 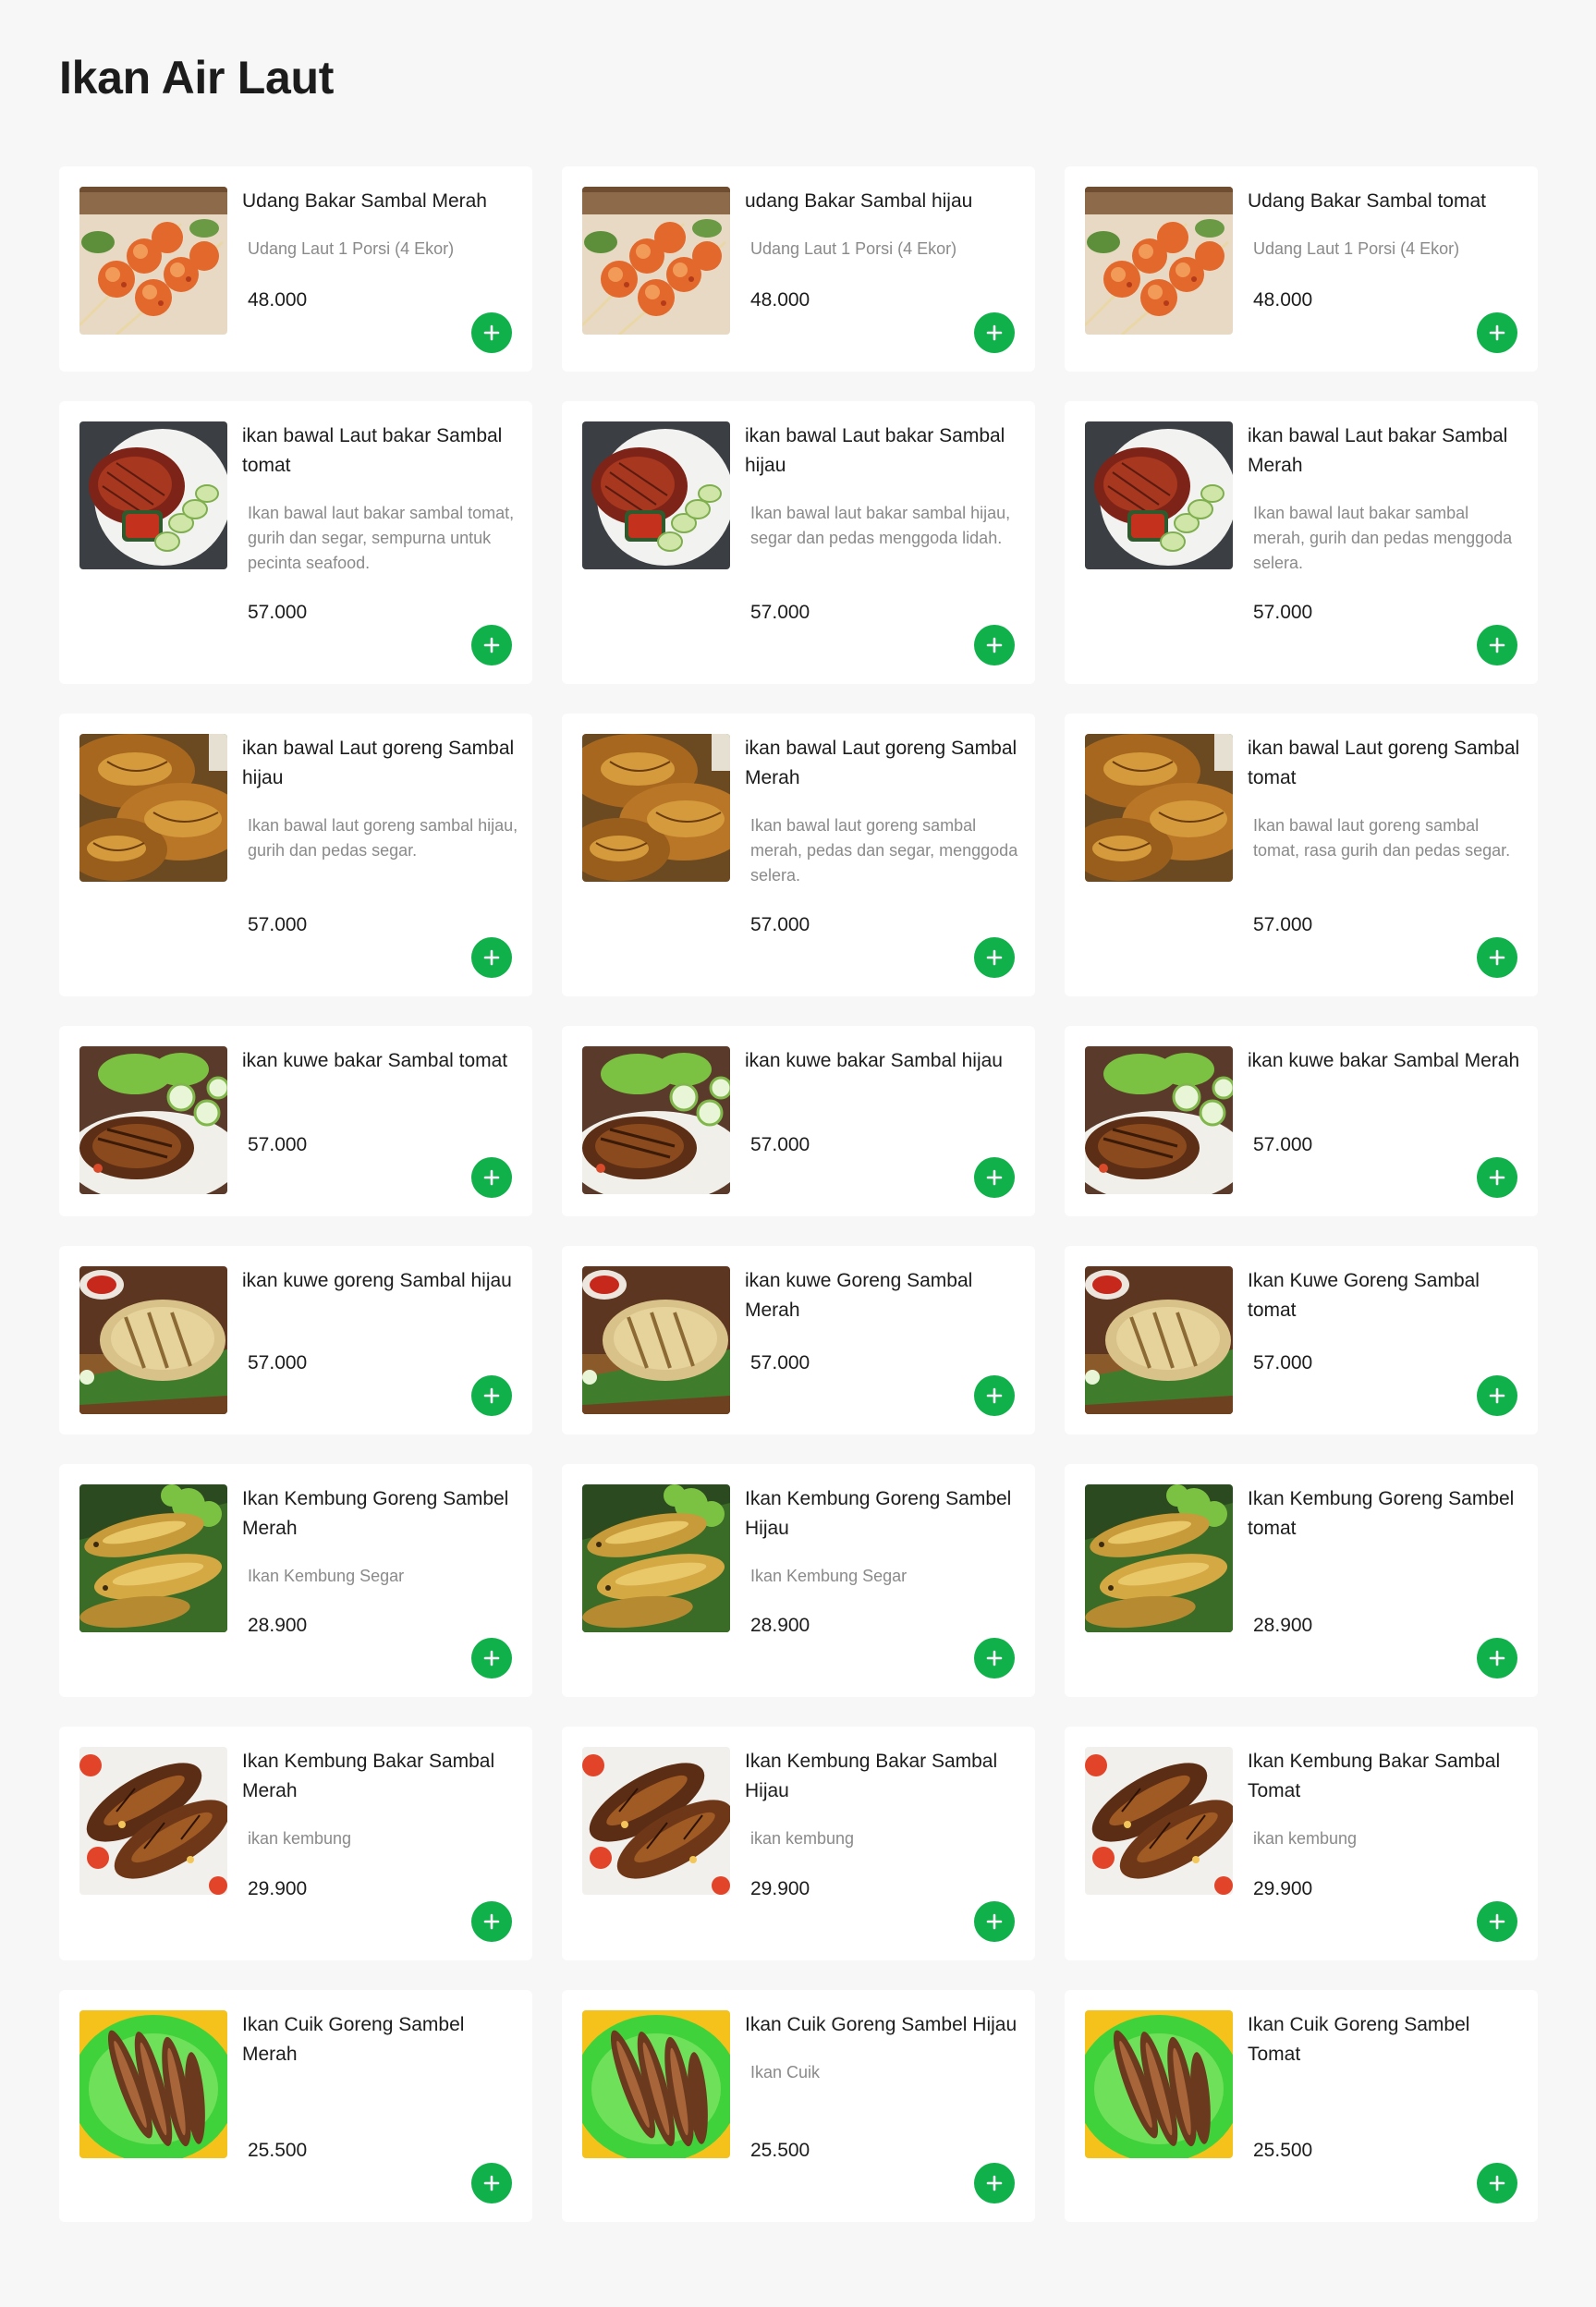 What do you see at coordinates (1301, 1121) in the screenshot?
I see `product-card: ikan kuwe bakar Sambal Merah 57.000` at bounding box center [1301, 1121].